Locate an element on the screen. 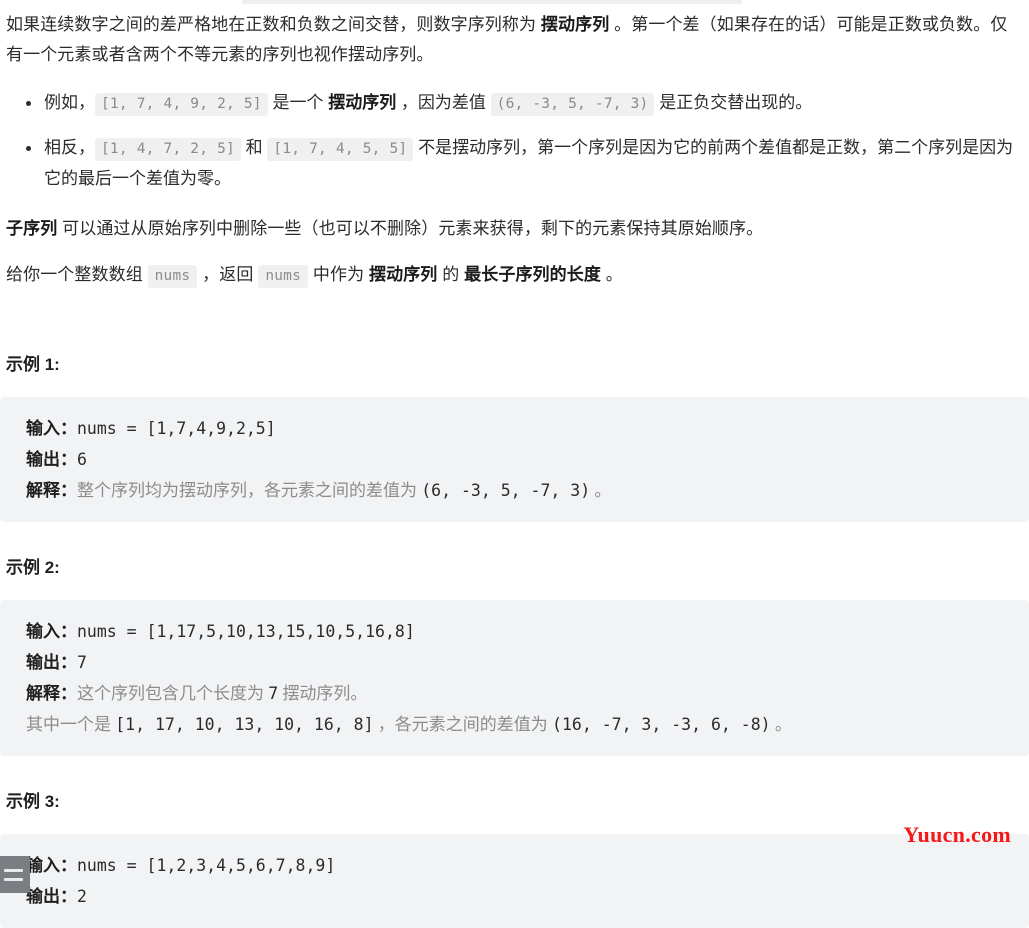 The image size is (1029, 928). intro-text-before-bold: 如果连续数字之间的差严格地在正数和负数之间交替，则数字序列称为 is located at coordinates (273, 24).